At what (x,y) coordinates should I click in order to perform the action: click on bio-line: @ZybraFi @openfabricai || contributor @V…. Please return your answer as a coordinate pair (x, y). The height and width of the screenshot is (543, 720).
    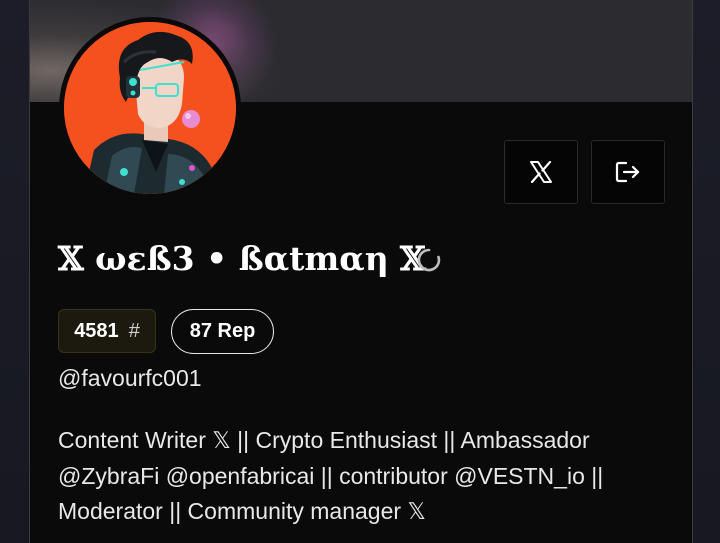
    Looking at the image, I should click on (331, 475).